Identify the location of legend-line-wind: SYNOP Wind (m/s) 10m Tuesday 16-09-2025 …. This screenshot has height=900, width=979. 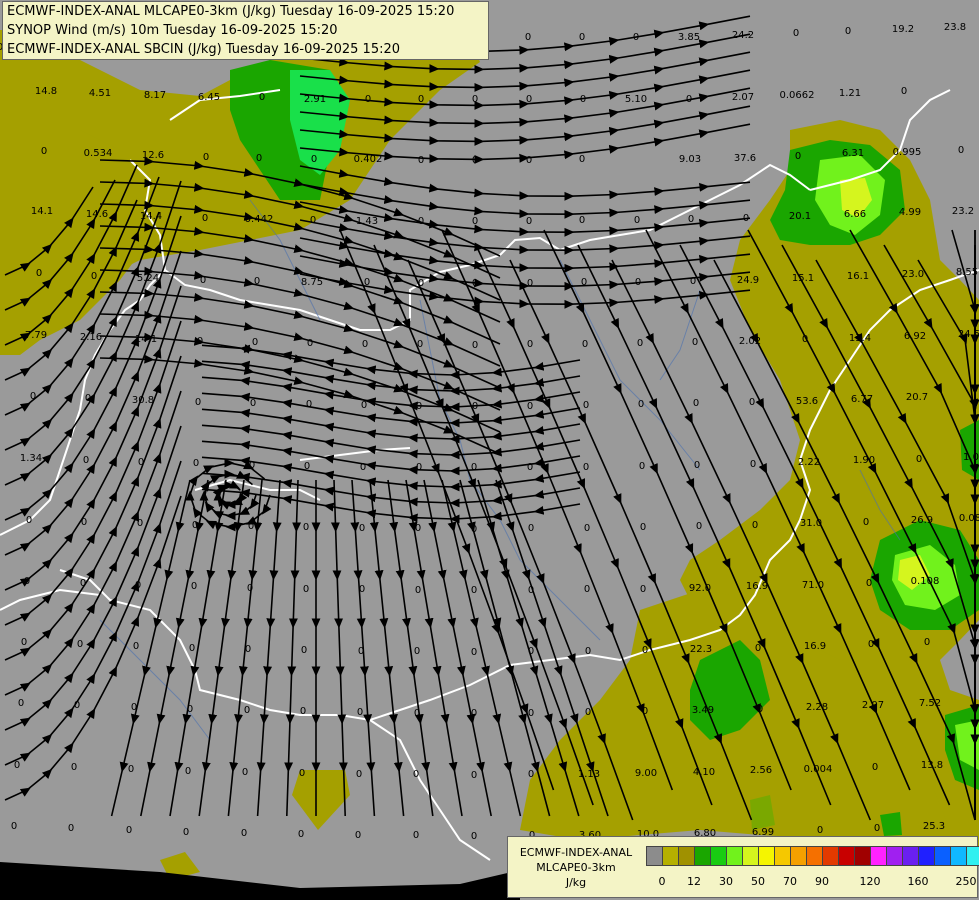
(172, 30).